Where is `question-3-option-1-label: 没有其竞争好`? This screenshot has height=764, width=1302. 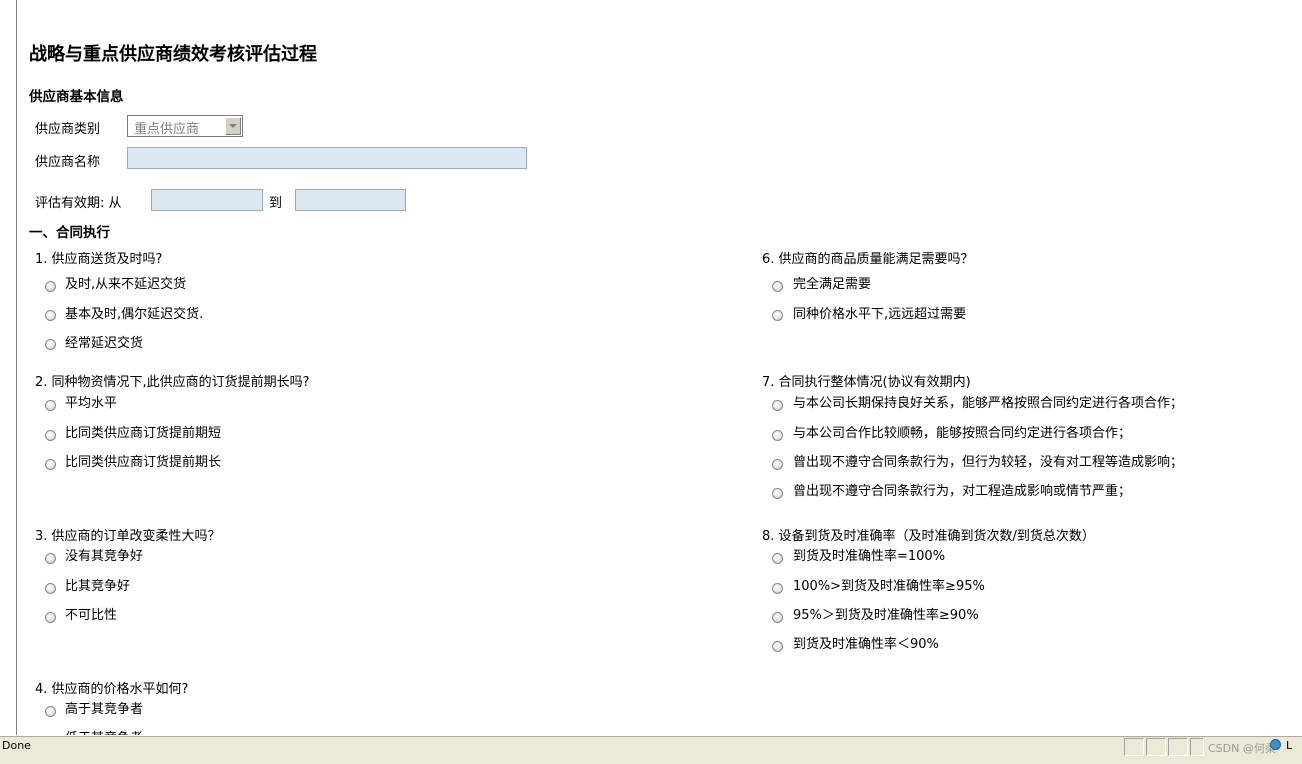 question-3-option-1-label: 没有其竞争好 is located at coordinates (104, 556).